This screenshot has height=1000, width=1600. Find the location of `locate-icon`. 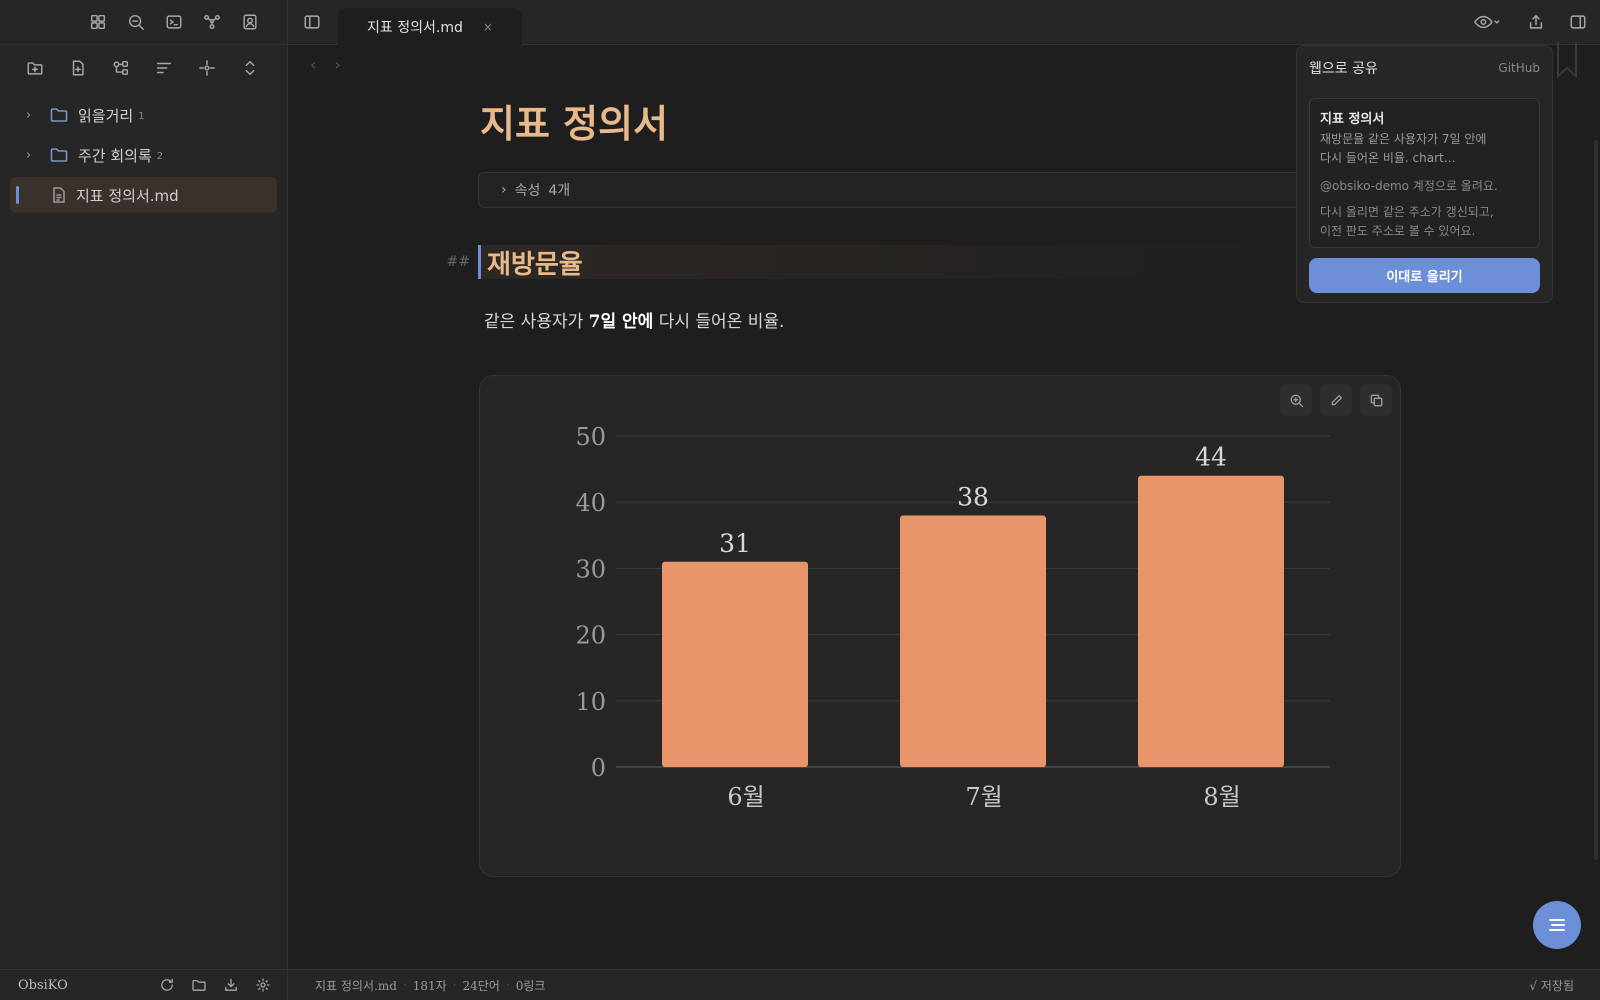

locate-icon is located at coordinates (207, 68).